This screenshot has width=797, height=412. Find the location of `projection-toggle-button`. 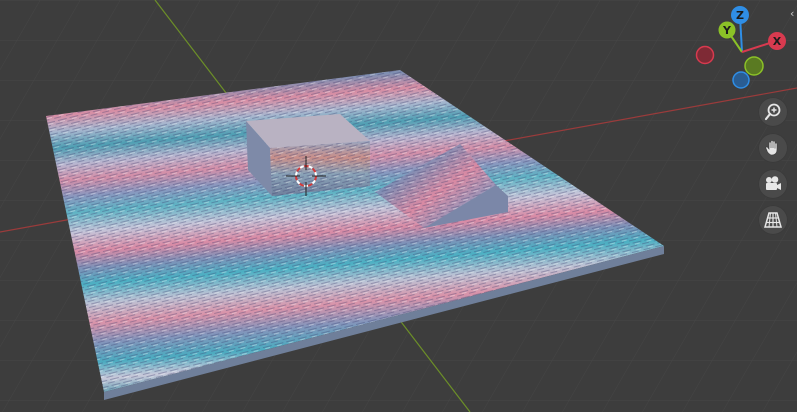

projection-toggle-button is located at coordinates (773, 220).